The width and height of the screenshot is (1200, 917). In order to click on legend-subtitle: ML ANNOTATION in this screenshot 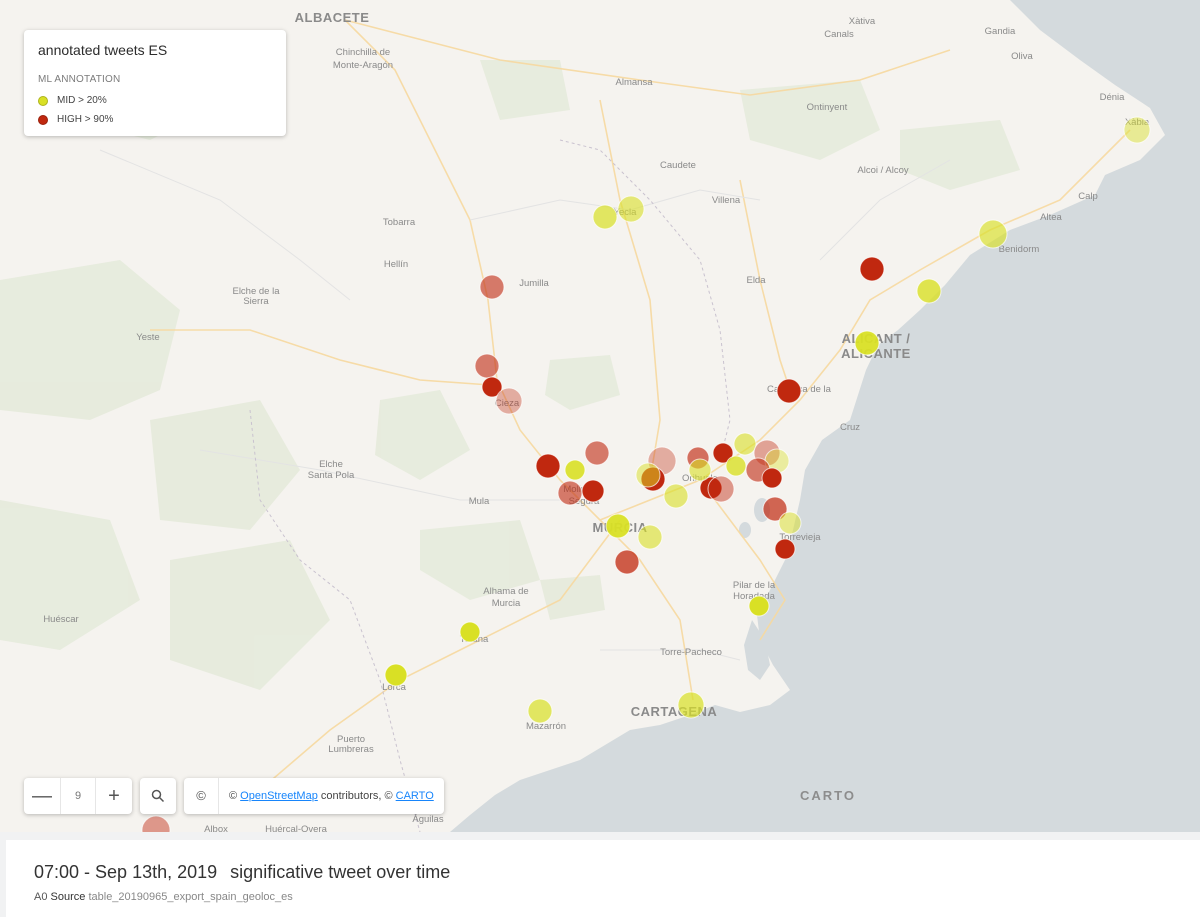, I will do `click(79, 79)`.